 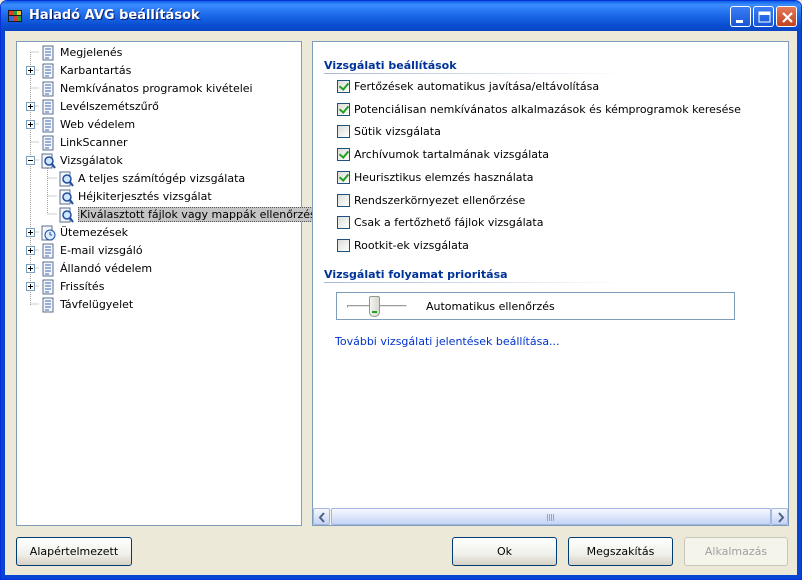 I want to click on defaults-button: Alapértelmezett, so click(x=74, y=551).